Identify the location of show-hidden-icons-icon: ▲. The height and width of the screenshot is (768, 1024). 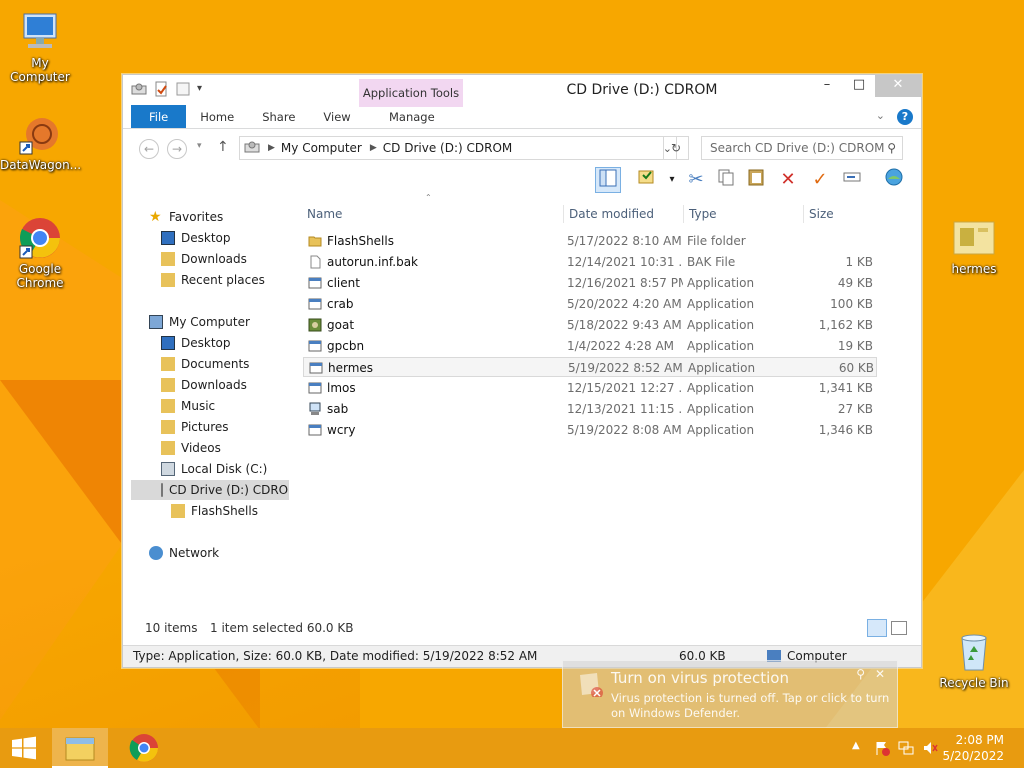
(856, 745).